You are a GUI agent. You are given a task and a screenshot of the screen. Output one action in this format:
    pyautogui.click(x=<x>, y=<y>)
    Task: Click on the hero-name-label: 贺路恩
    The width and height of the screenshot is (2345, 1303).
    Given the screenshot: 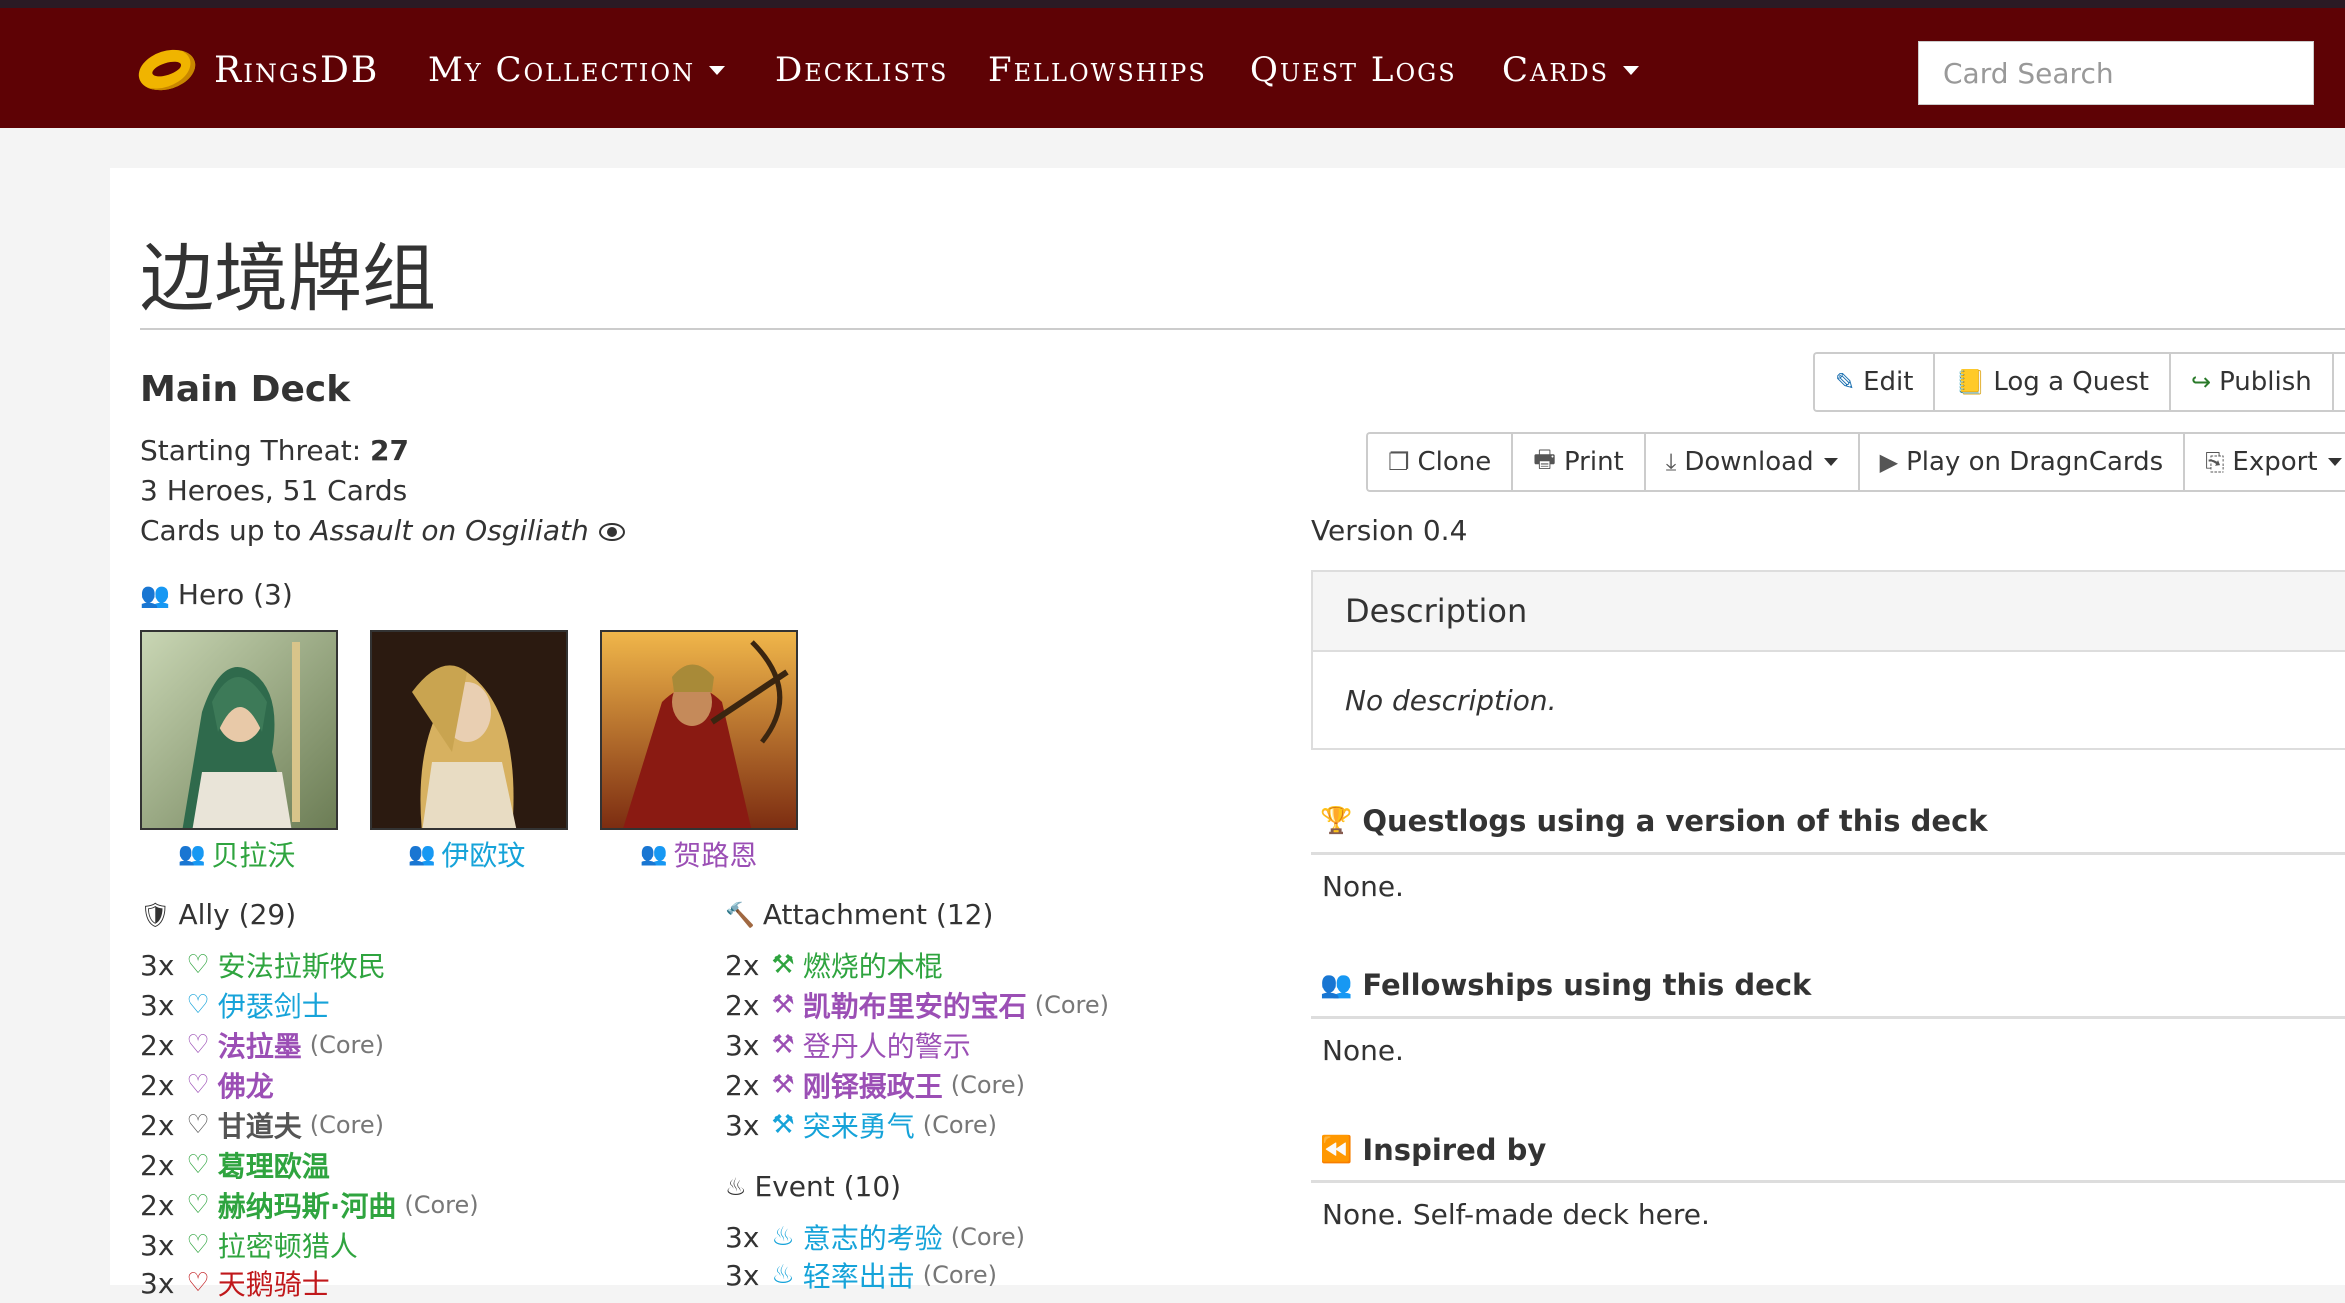 What is the action you would take?
    pyautogui.click(x=715, y=855)
    